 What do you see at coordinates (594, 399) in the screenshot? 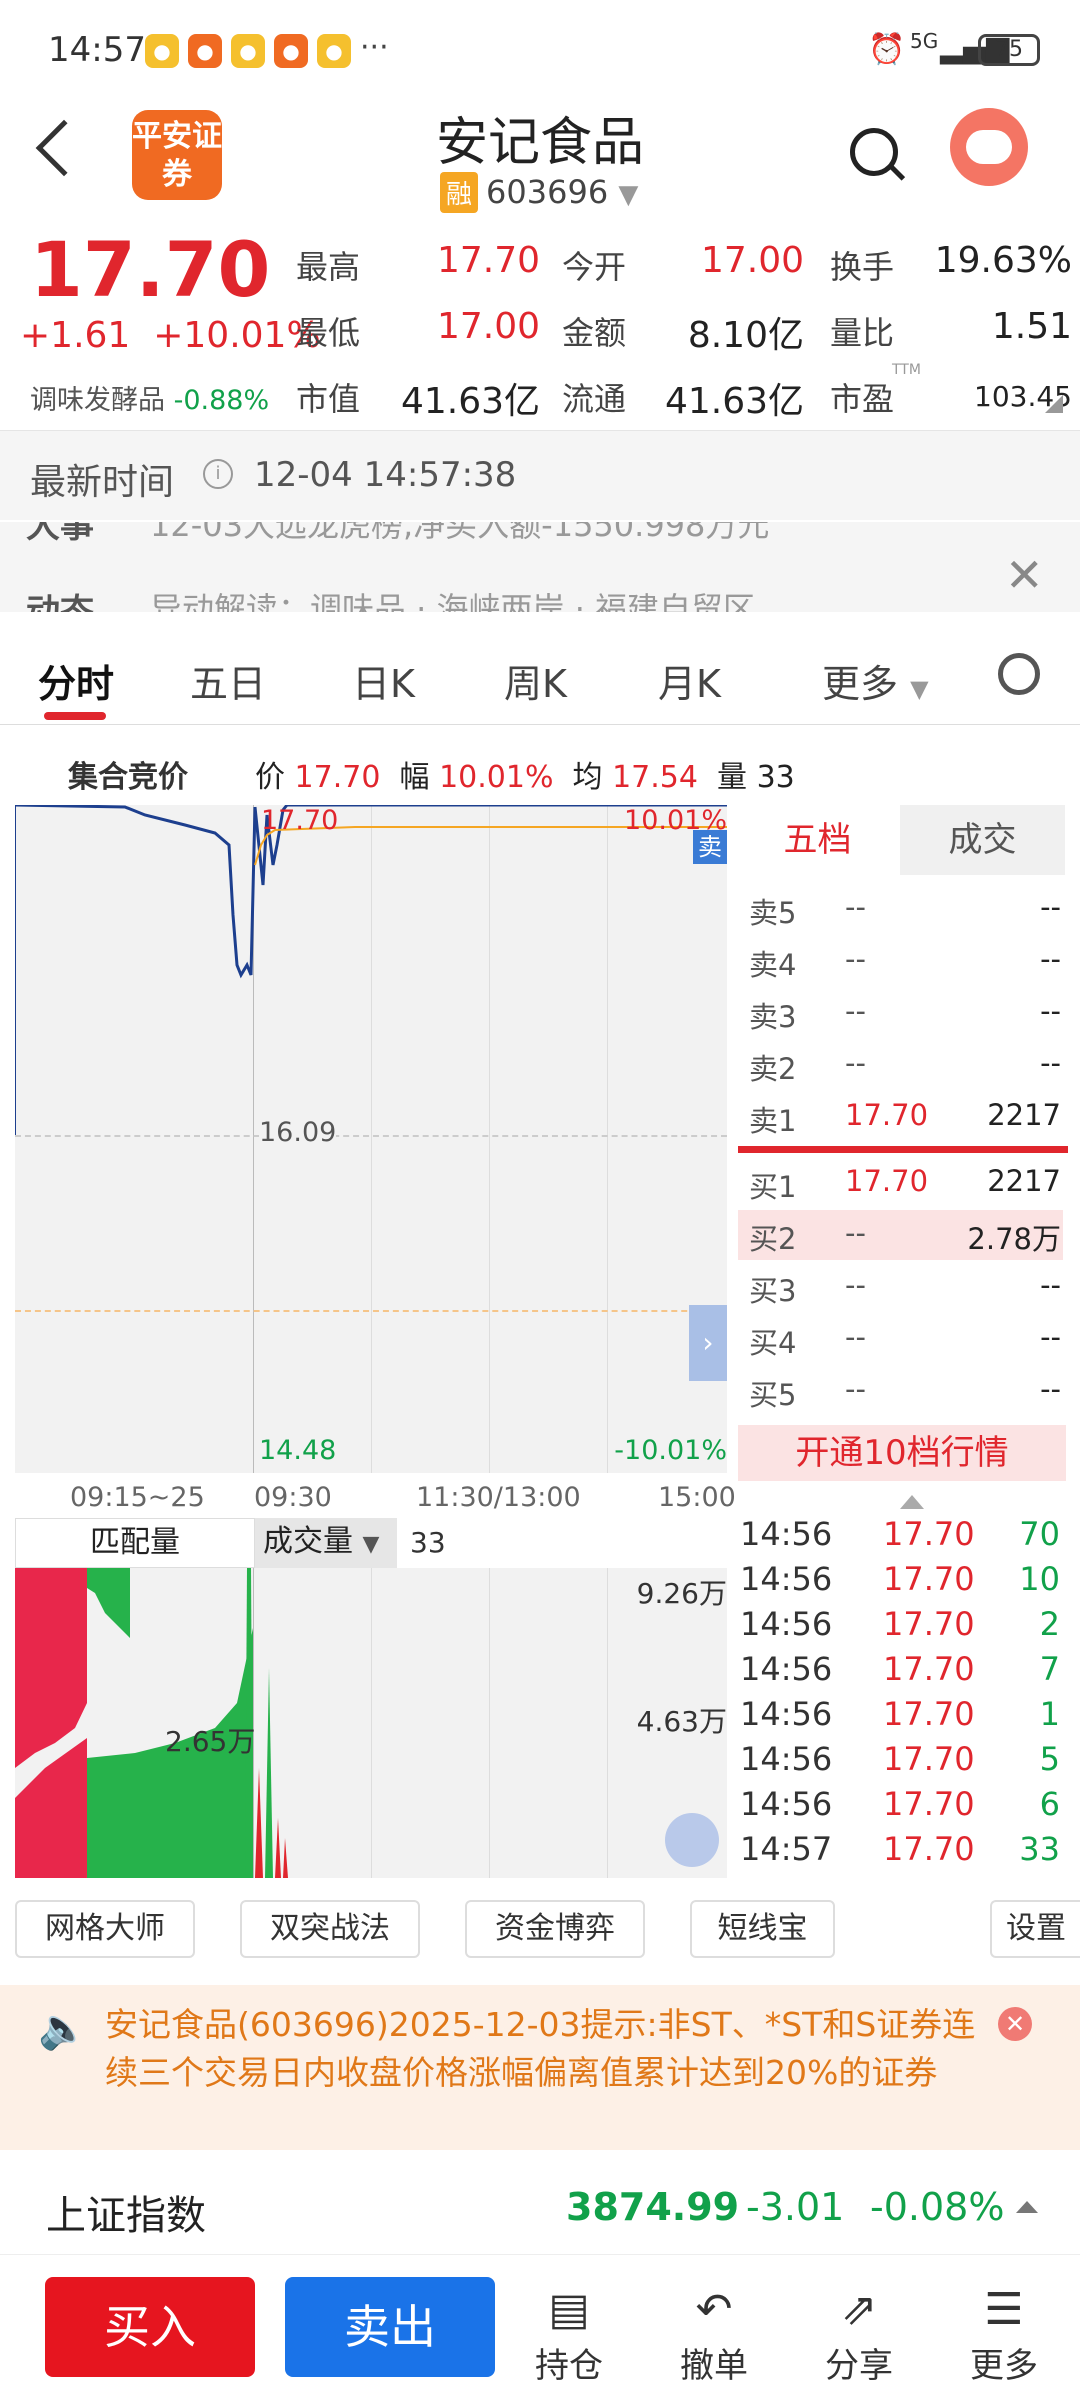
I see `quote-field-label: 流通` at bounding box center [594, 399].